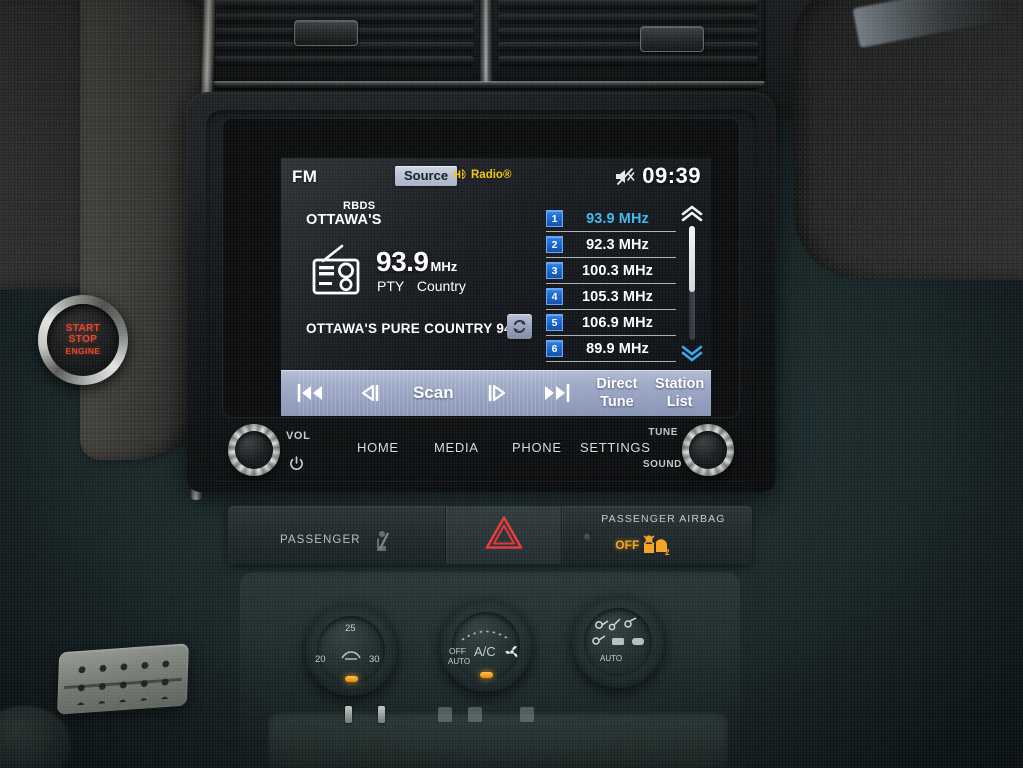 The height and width of the screenshot is (768, 1023). What do you see at coordinates (611, 658) in the screenshot?
I see `mode-auto-label: AUTO` at bounding box center [611, 658].